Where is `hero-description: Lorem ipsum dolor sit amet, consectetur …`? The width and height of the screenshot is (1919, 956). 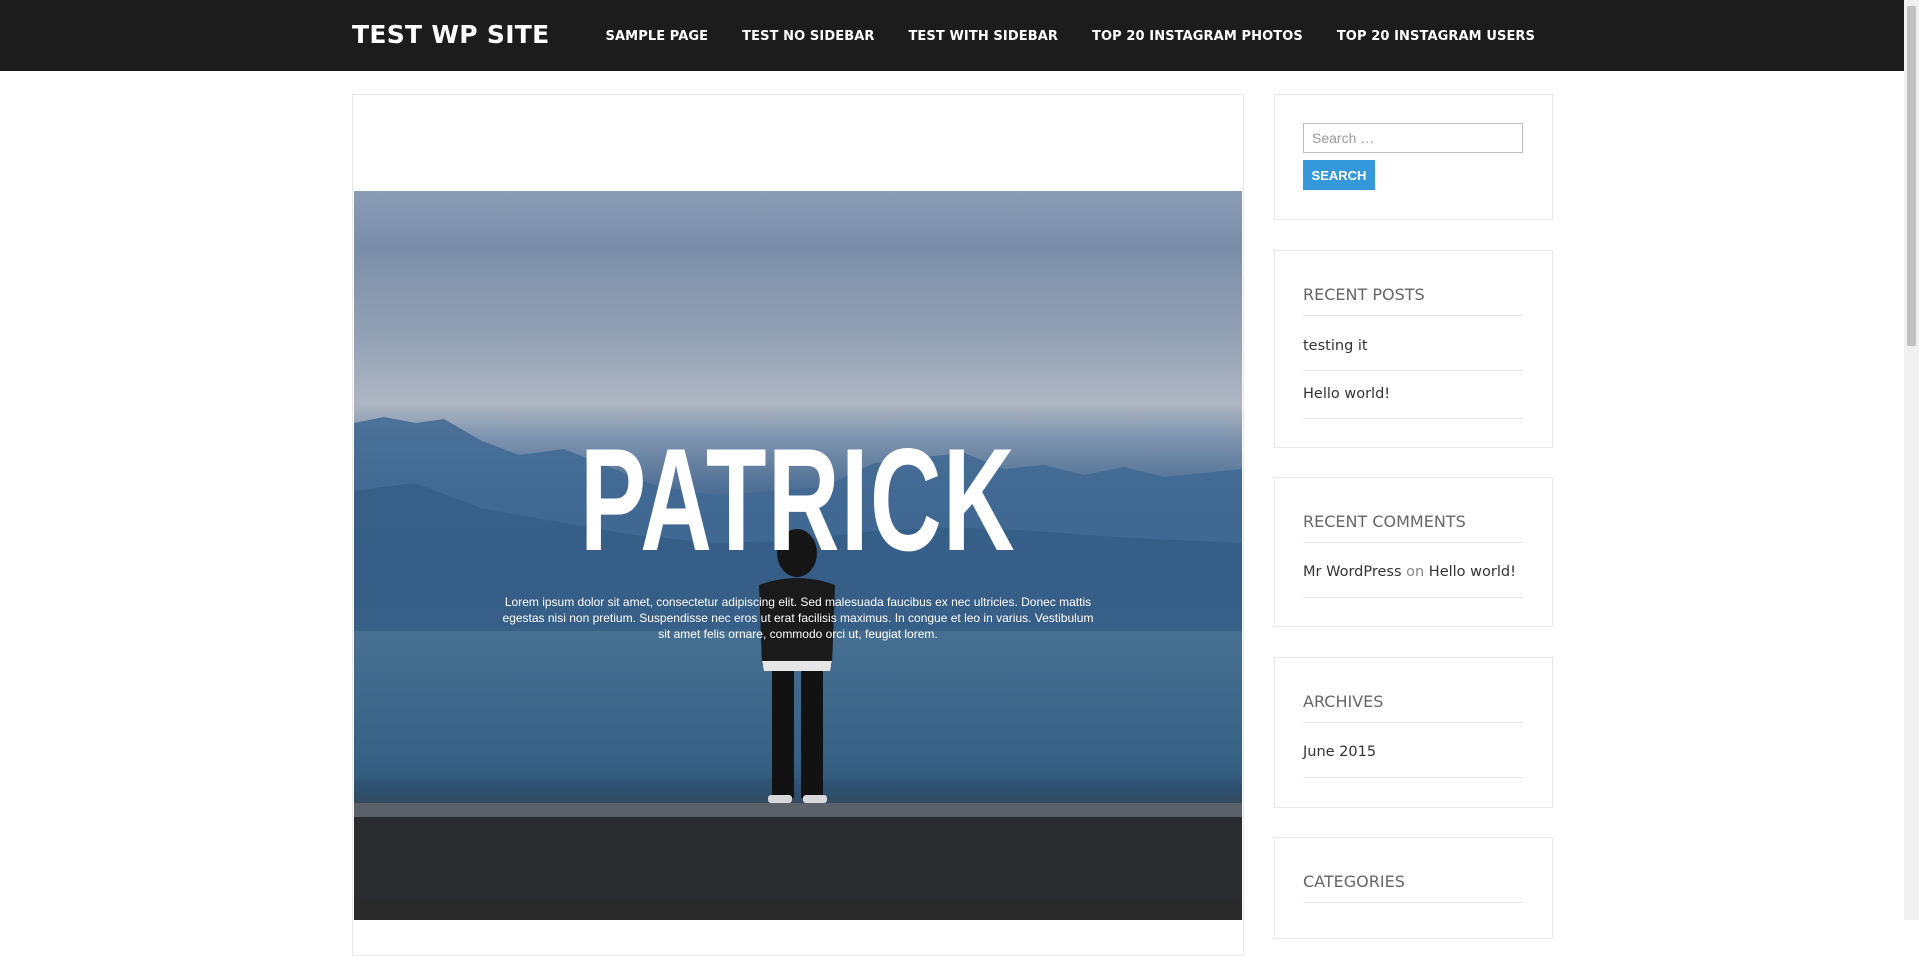
hero-description: Lorem ipsum dolor sit amet, consectetur … is located at coordinates (798, 618).